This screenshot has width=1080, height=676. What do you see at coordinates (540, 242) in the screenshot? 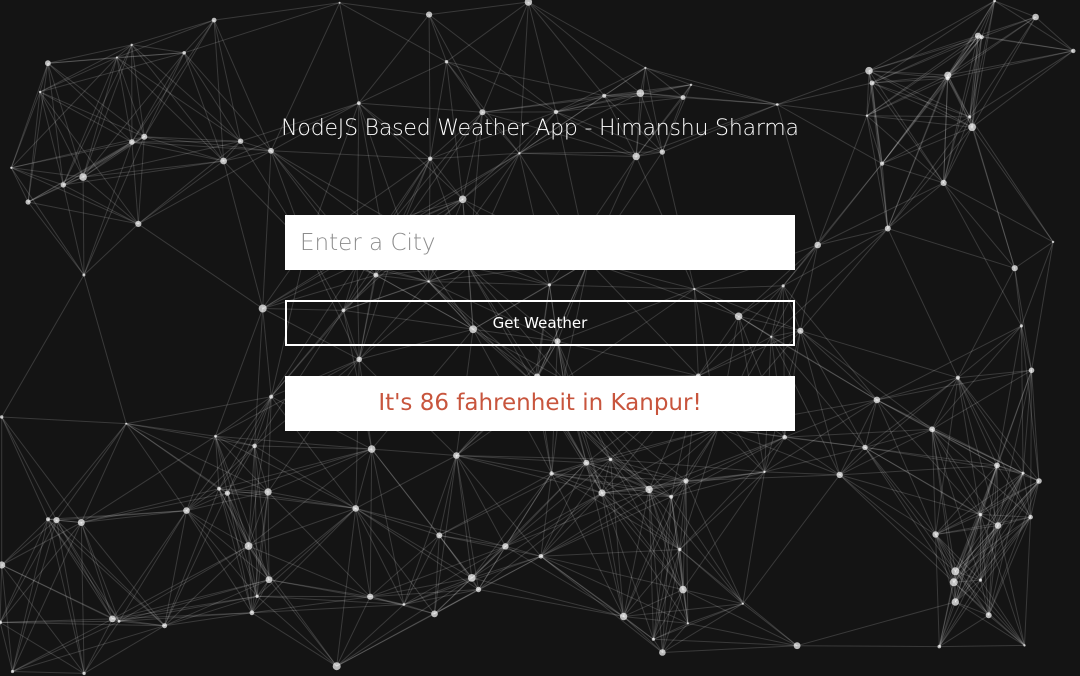
I see `city-input` at bounding box center [540, 242].